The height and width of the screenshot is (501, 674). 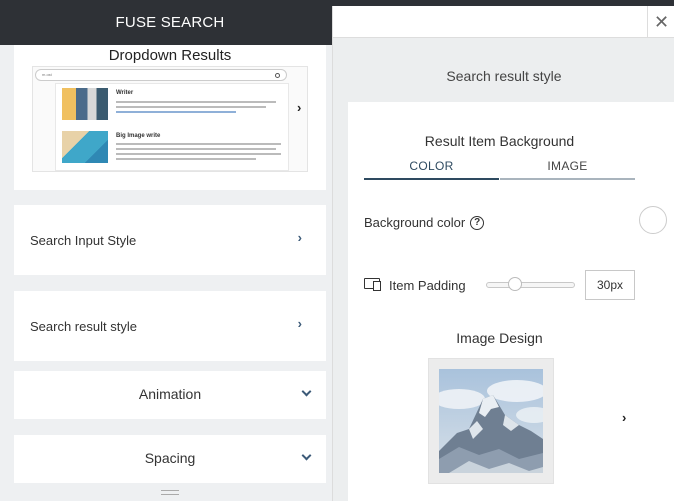 What do you see at coordinates (138, 136) in the screenshot?
I see `preview-result-heading: Big Image write` at bounding box center [138, 136].